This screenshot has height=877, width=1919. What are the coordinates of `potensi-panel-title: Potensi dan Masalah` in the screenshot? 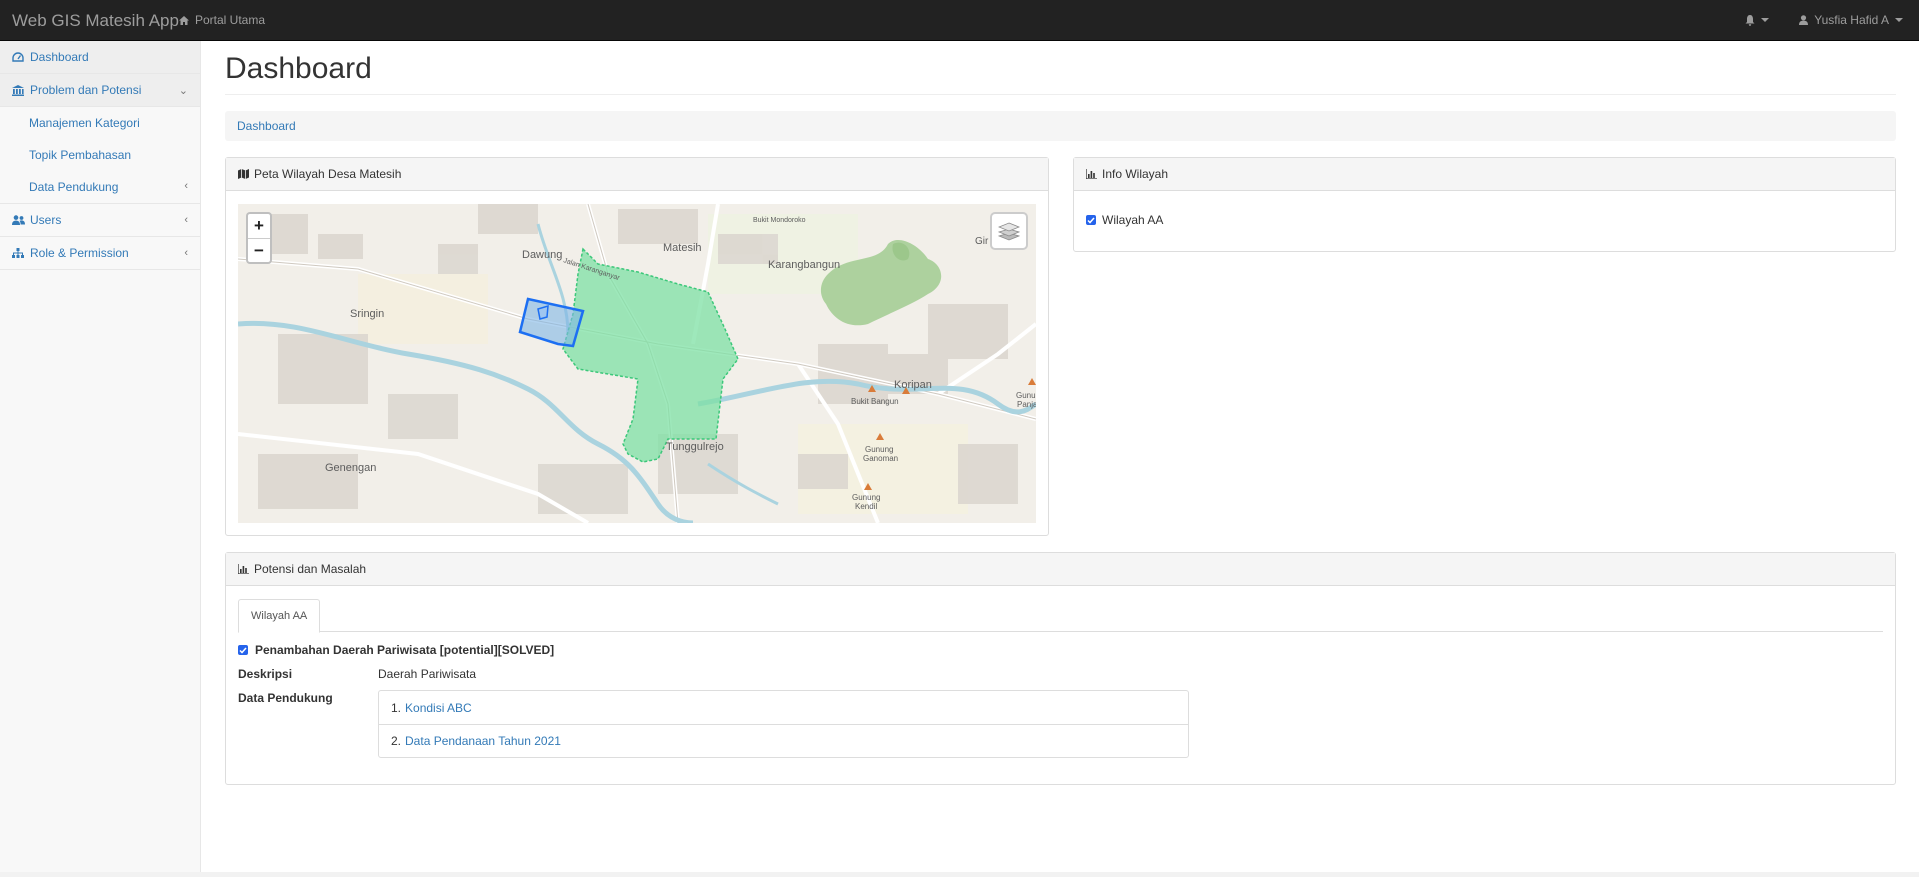 It's located at (310, 569).